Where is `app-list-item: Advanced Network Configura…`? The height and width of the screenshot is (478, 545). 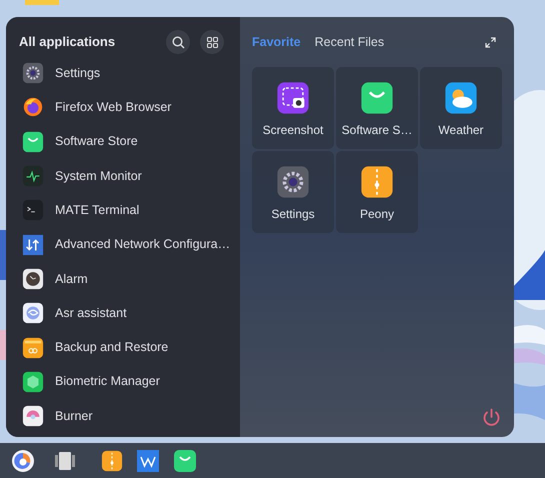
app-list-item: Advanced Network Configura… is located at coordinates (123, 244).